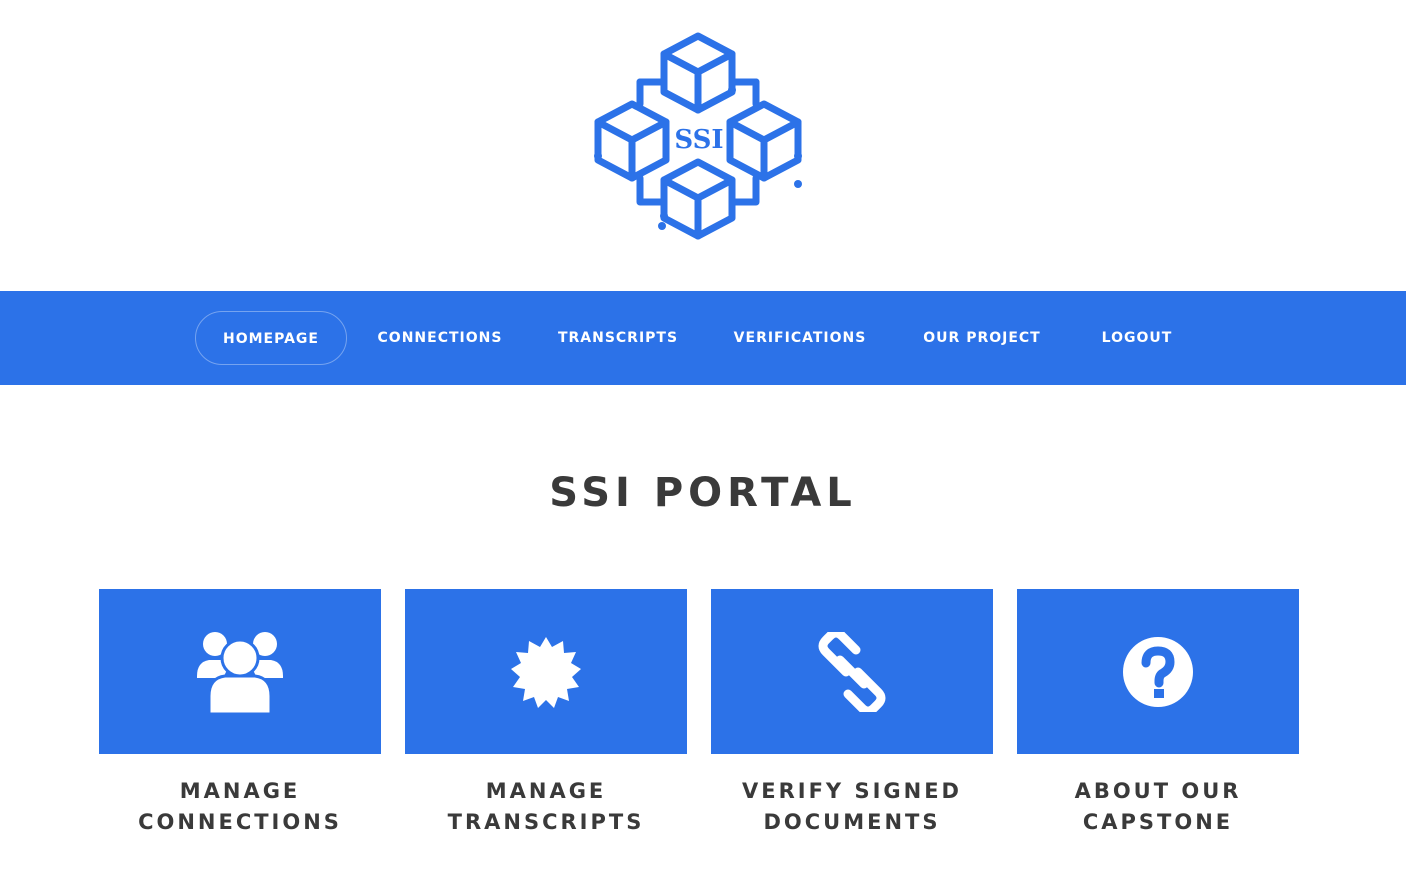 Image resolution: width=1406 pixels, height=871 pixels. What do you see at coordinates (1158, 822) in the screenshot?
I see `card-label-line2: CAPSTONE` at bounding box center [1158, 822].